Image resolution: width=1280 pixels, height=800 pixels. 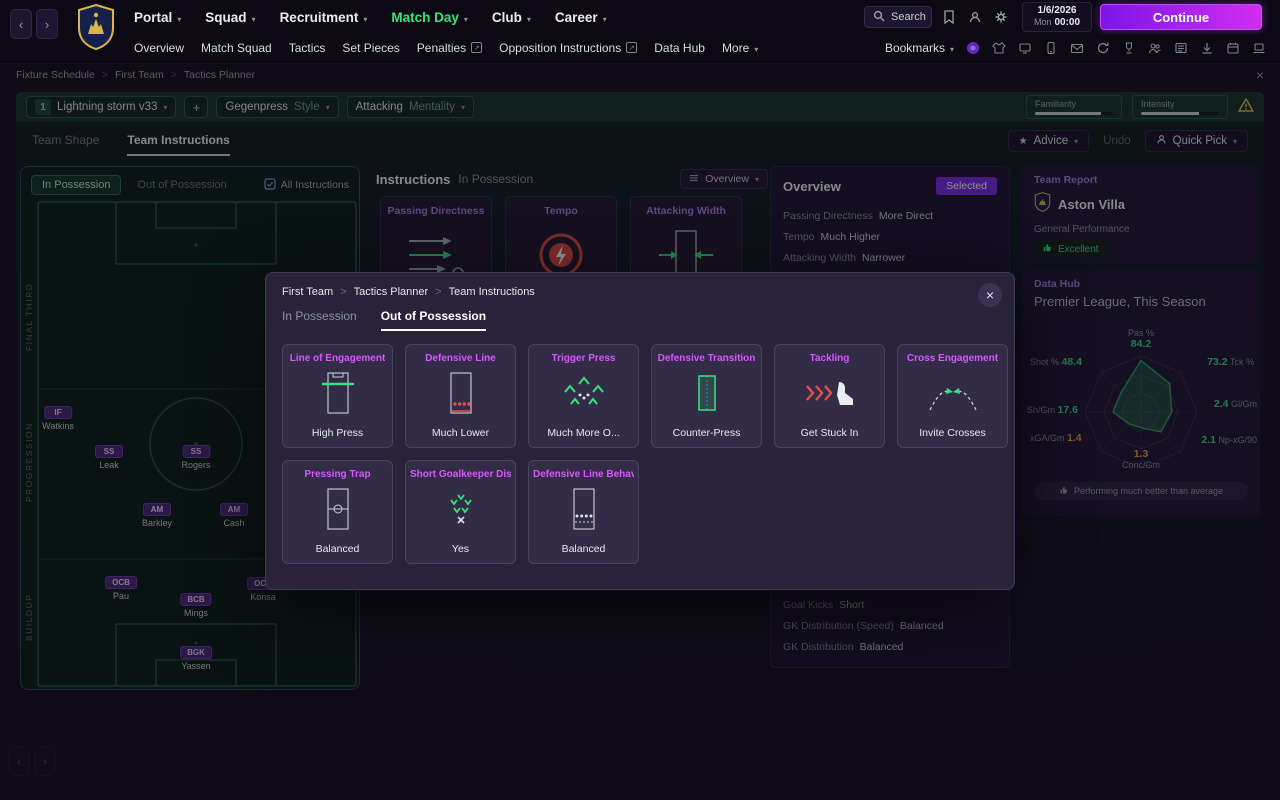 I want to click on pressing-trap-icon, so click(x=338, y=511).